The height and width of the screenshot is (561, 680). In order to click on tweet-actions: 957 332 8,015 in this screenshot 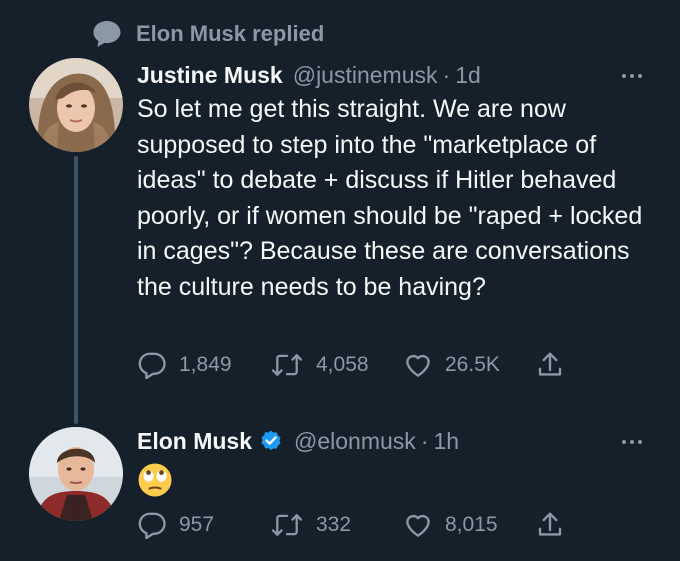, I will do `click(357, 525)`.